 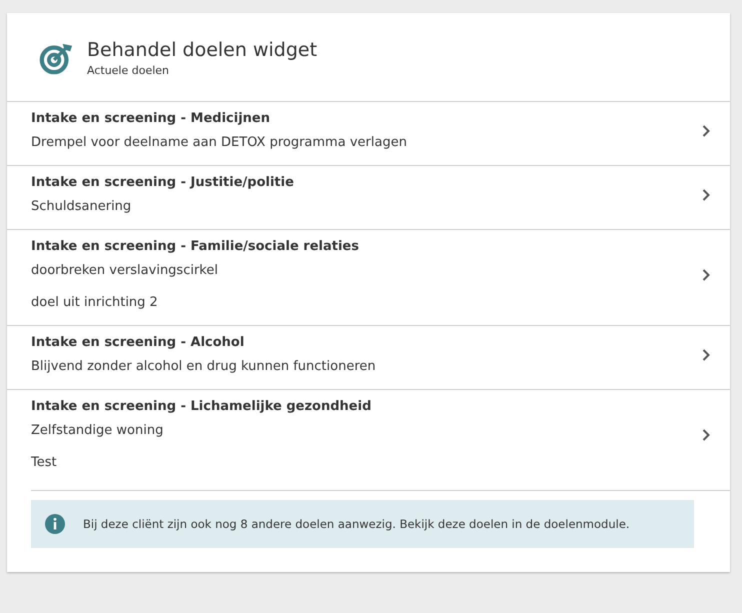 What do you see at coordinates (125, 271) in the screenshot?
I see `goal-text: doorbreken verslavingscirkel` at bounding box center [125, 271].